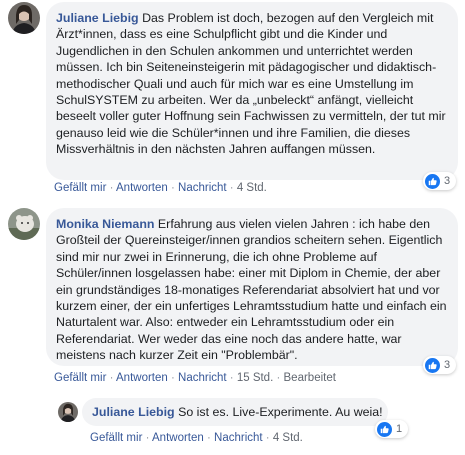  Describe the element at coordinates (399, 429) in the screenshot. I see `reaction-number: 1` at that location.